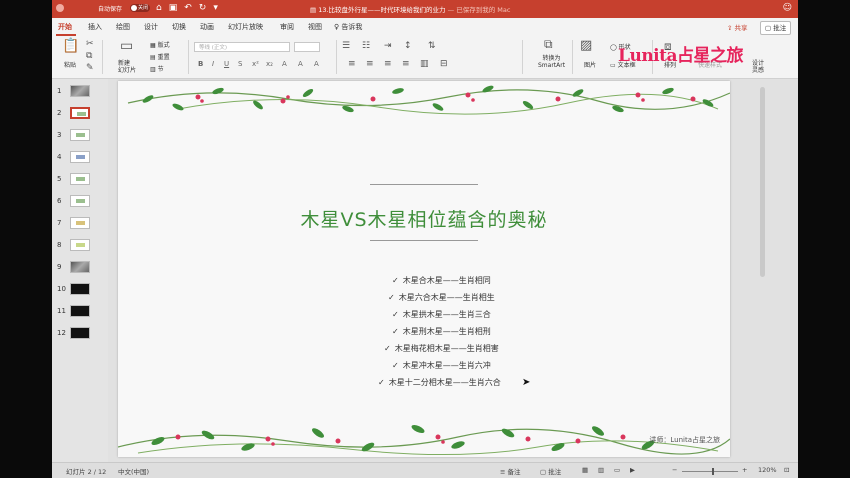 The width and height of the screenshot is (850, 478). What do you see at coordinates (90, 68) in the screenshot?
I see `format-painter-icon: ✎` at bounding box center [90, 68].